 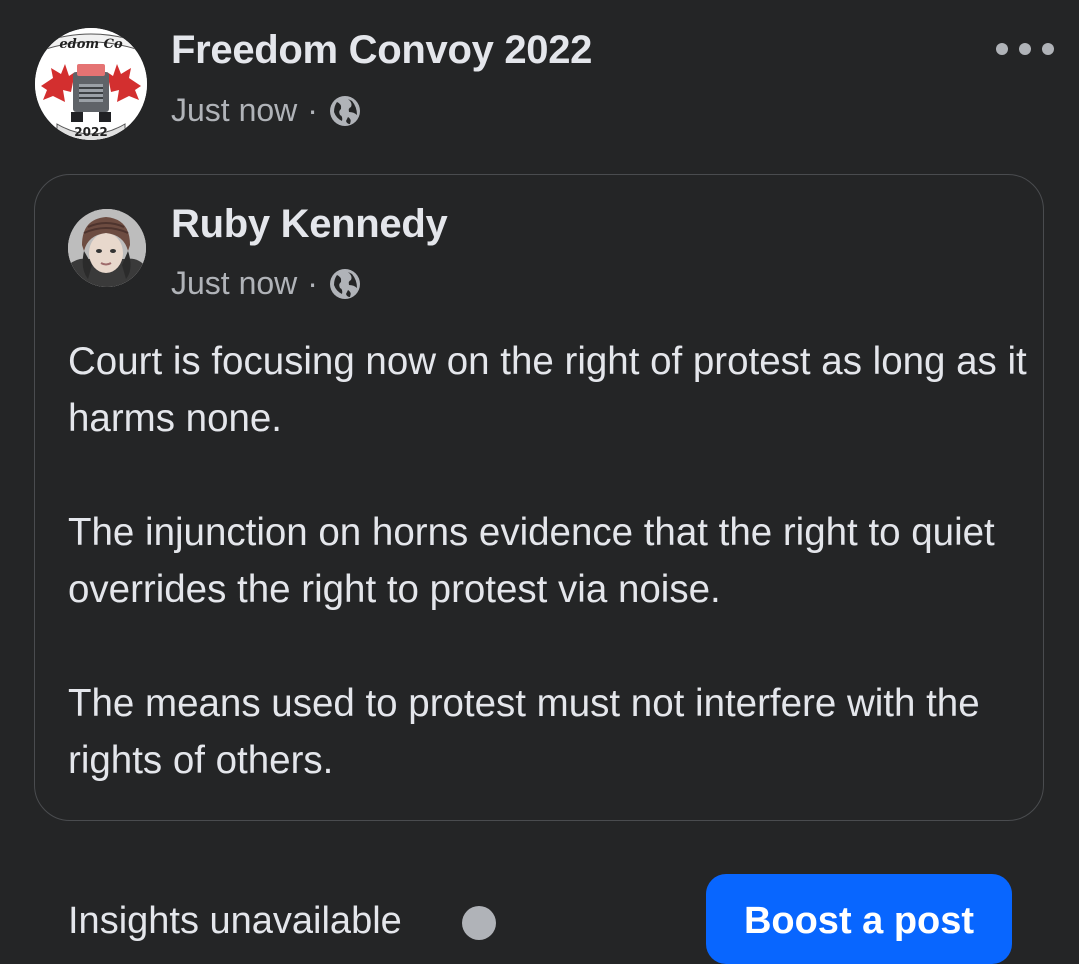 I want to click on post-meta: Just now ·, so click(x=266, y=110).